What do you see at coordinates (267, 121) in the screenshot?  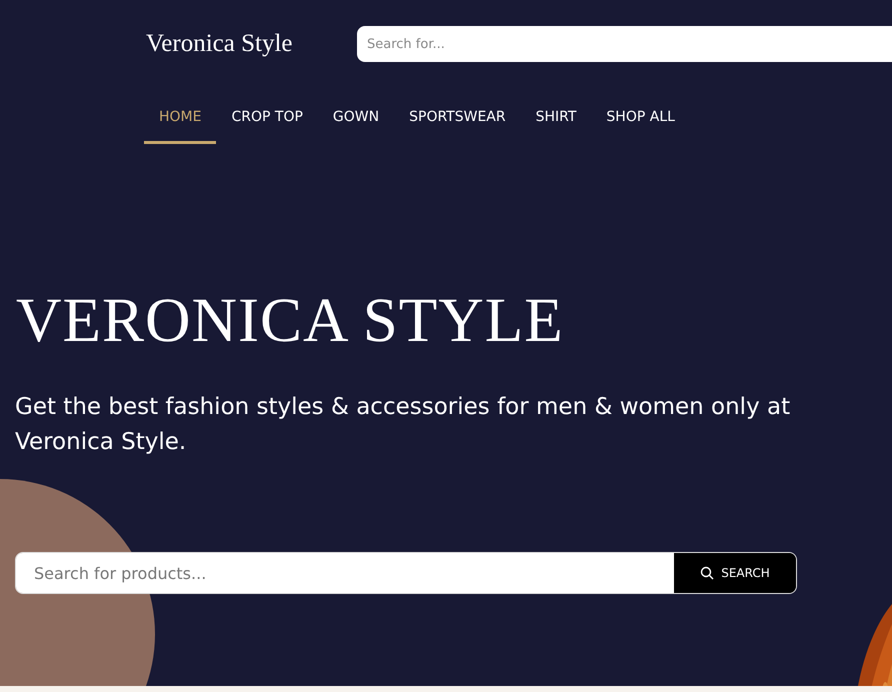 I see `nav-tab: CROP TOP` at bounding box center [267, 121].